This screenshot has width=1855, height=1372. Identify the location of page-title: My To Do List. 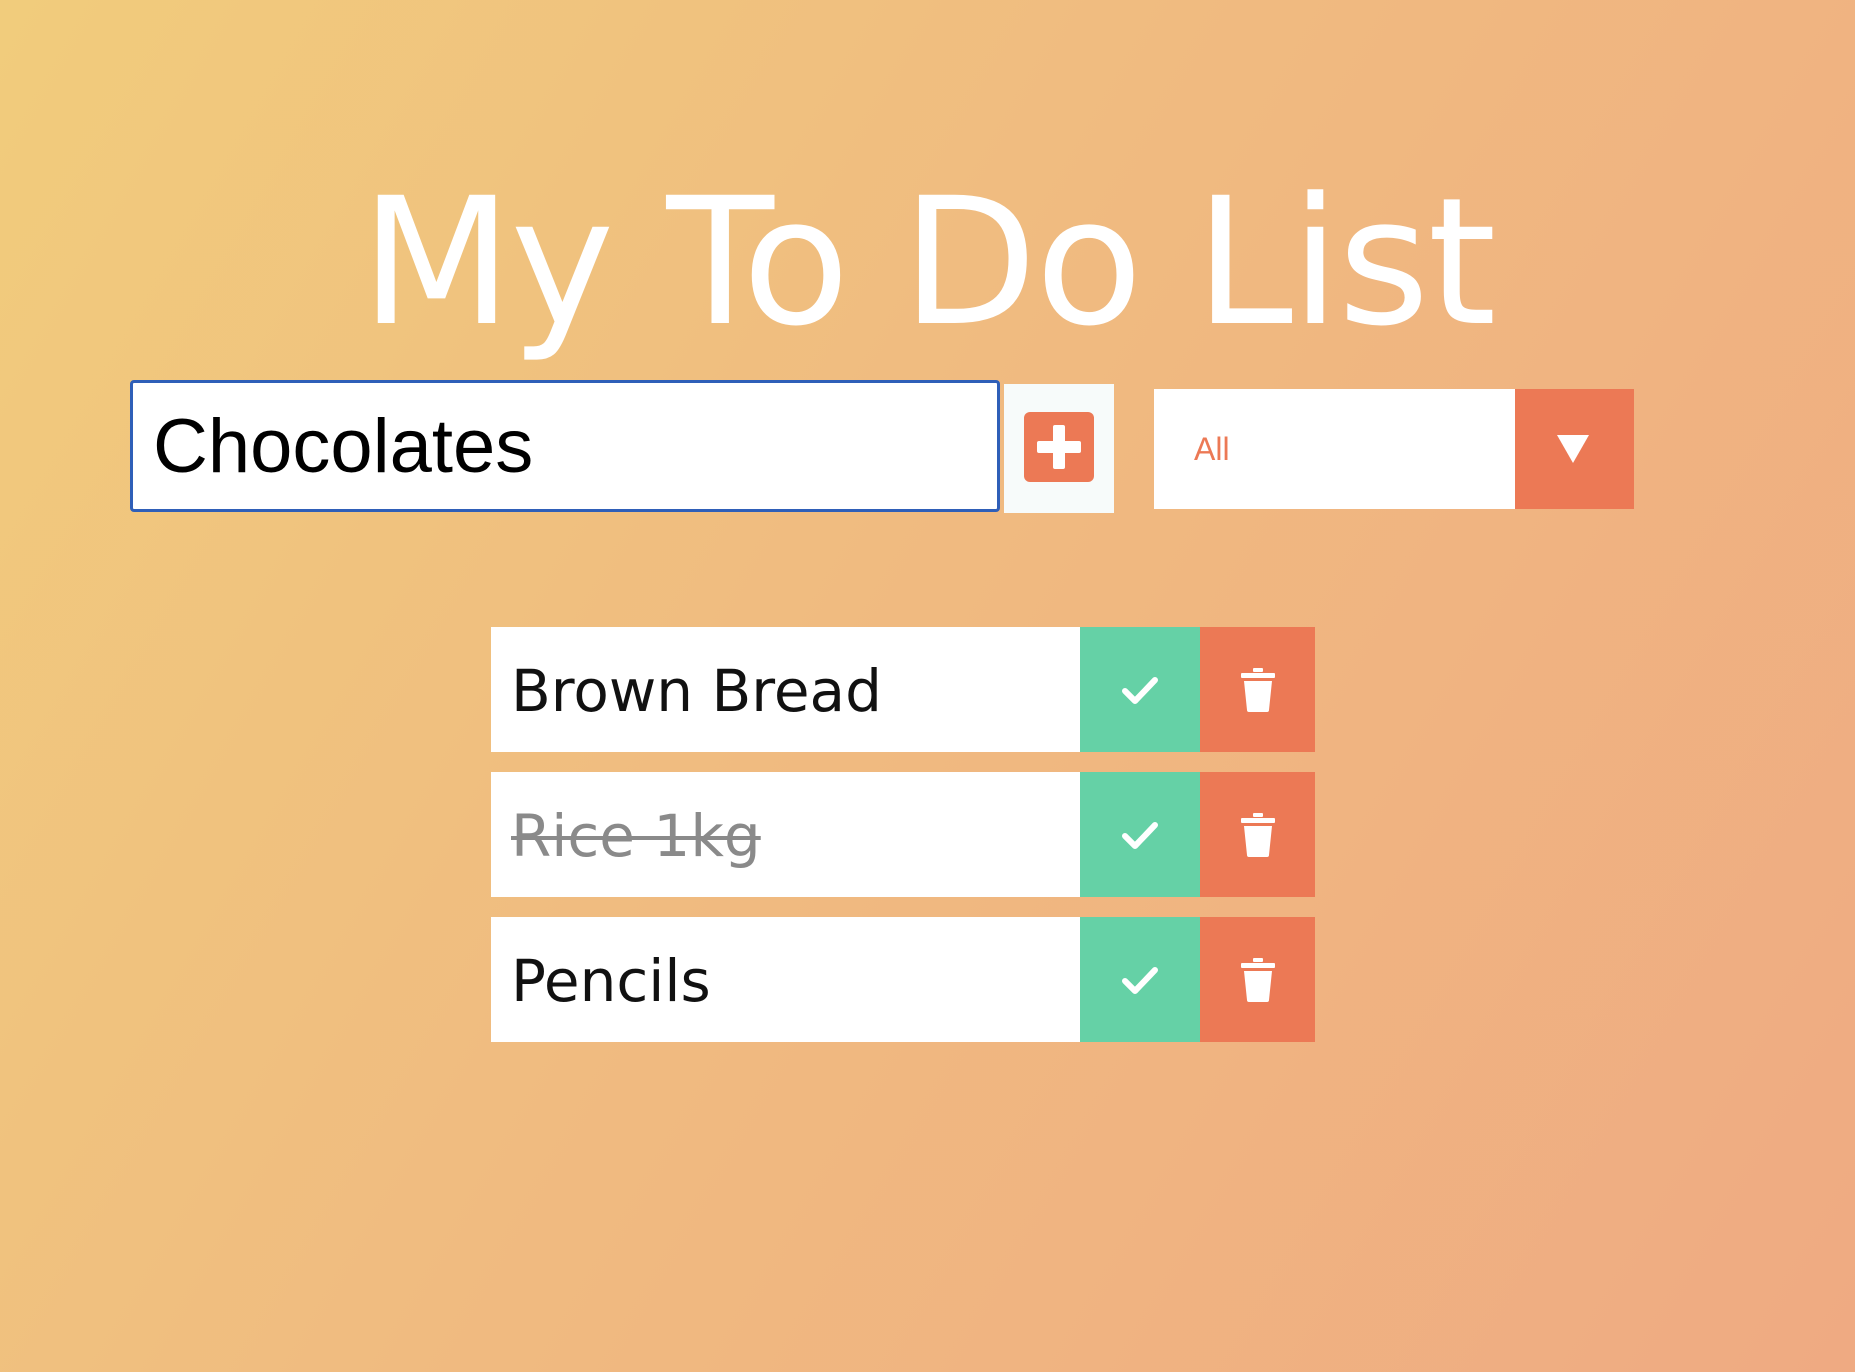
(928, 262).